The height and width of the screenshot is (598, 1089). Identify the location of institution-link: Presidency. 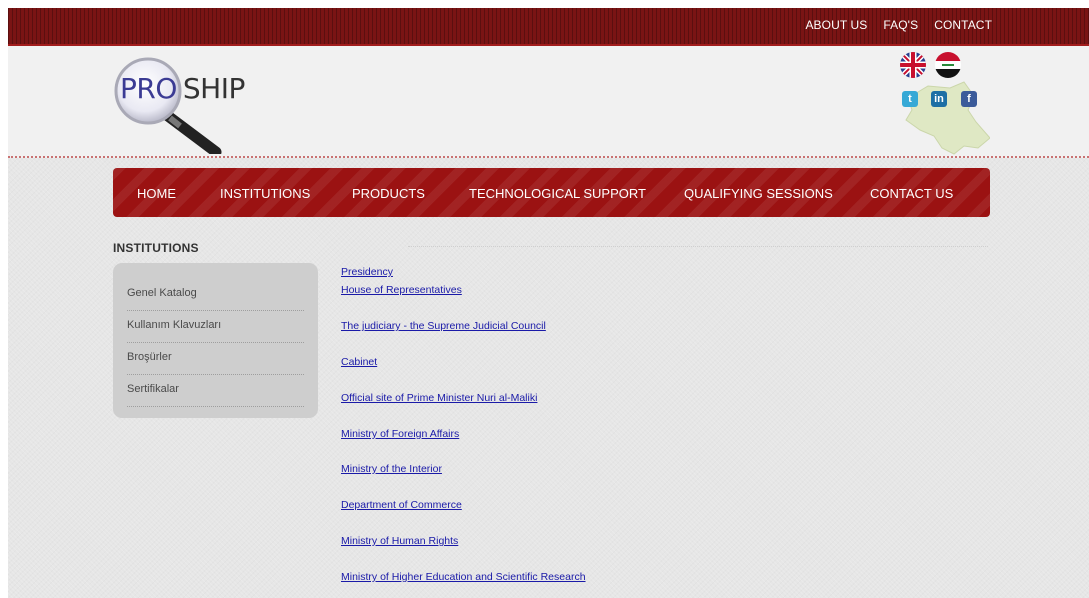
(367, 272).